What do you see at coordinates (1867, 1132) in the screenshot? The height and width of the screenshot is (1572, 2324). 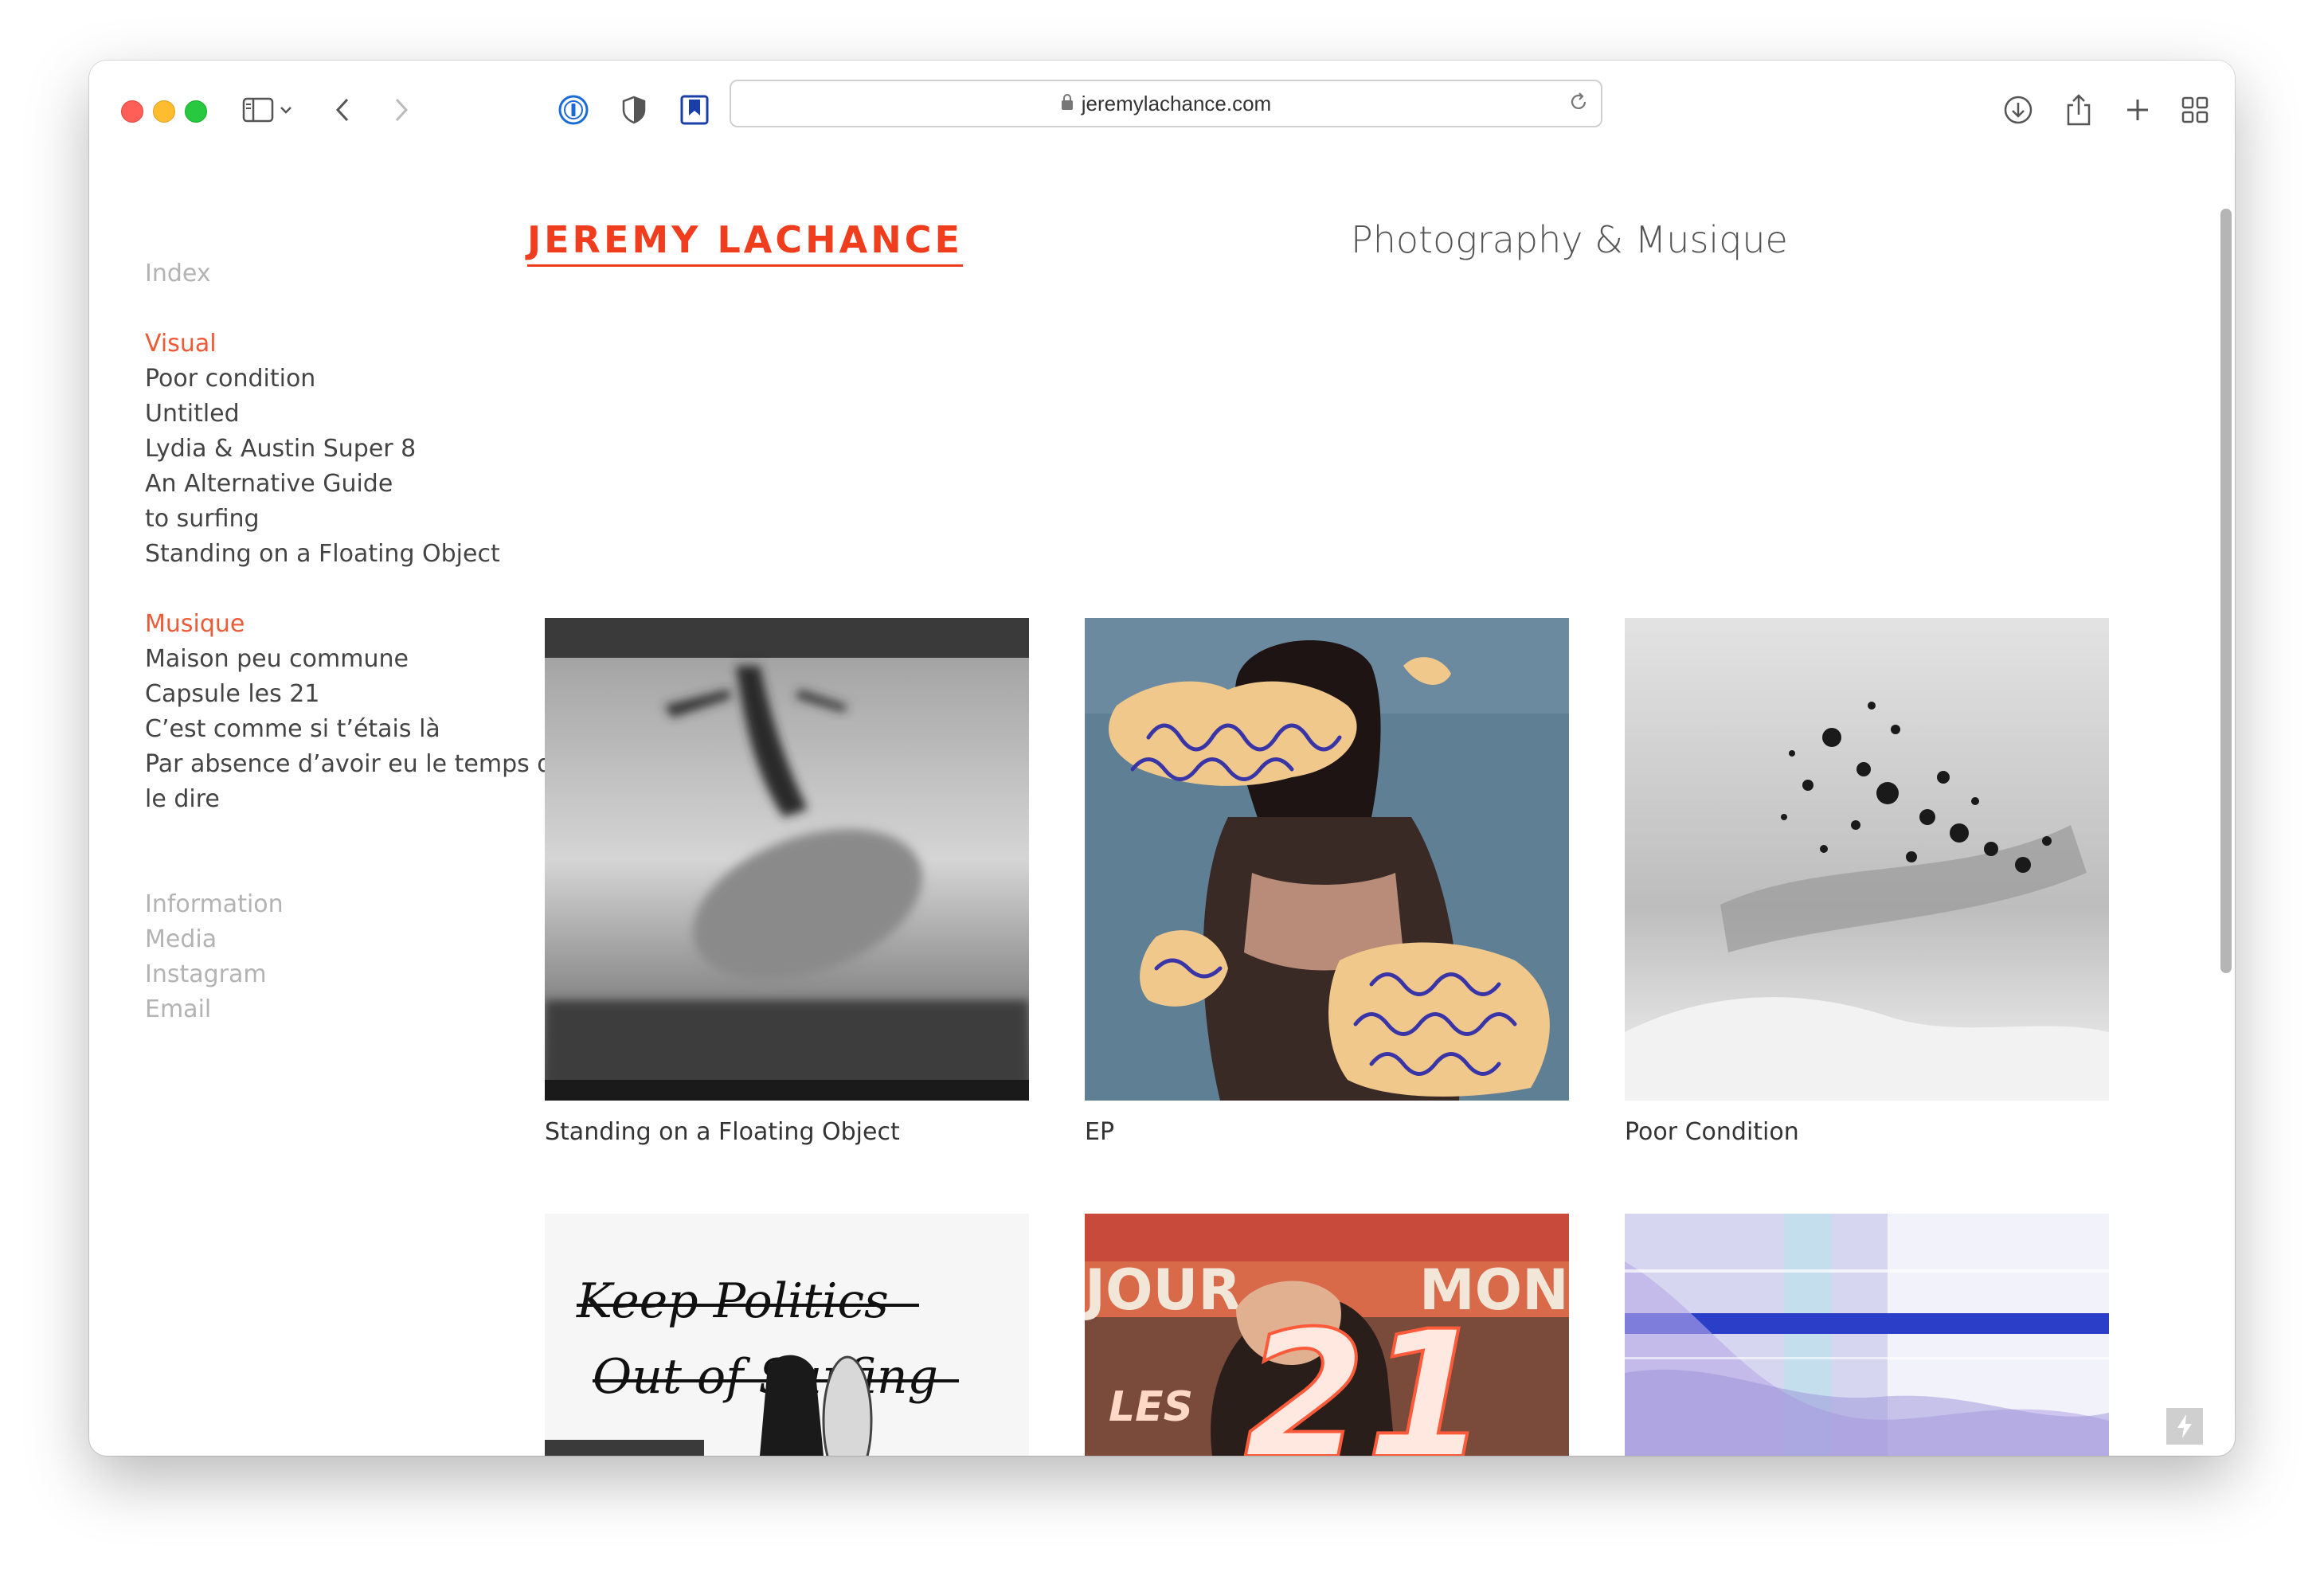 I see `gallery-caption: Poor Condition` at bounding box center [1867, 1132].